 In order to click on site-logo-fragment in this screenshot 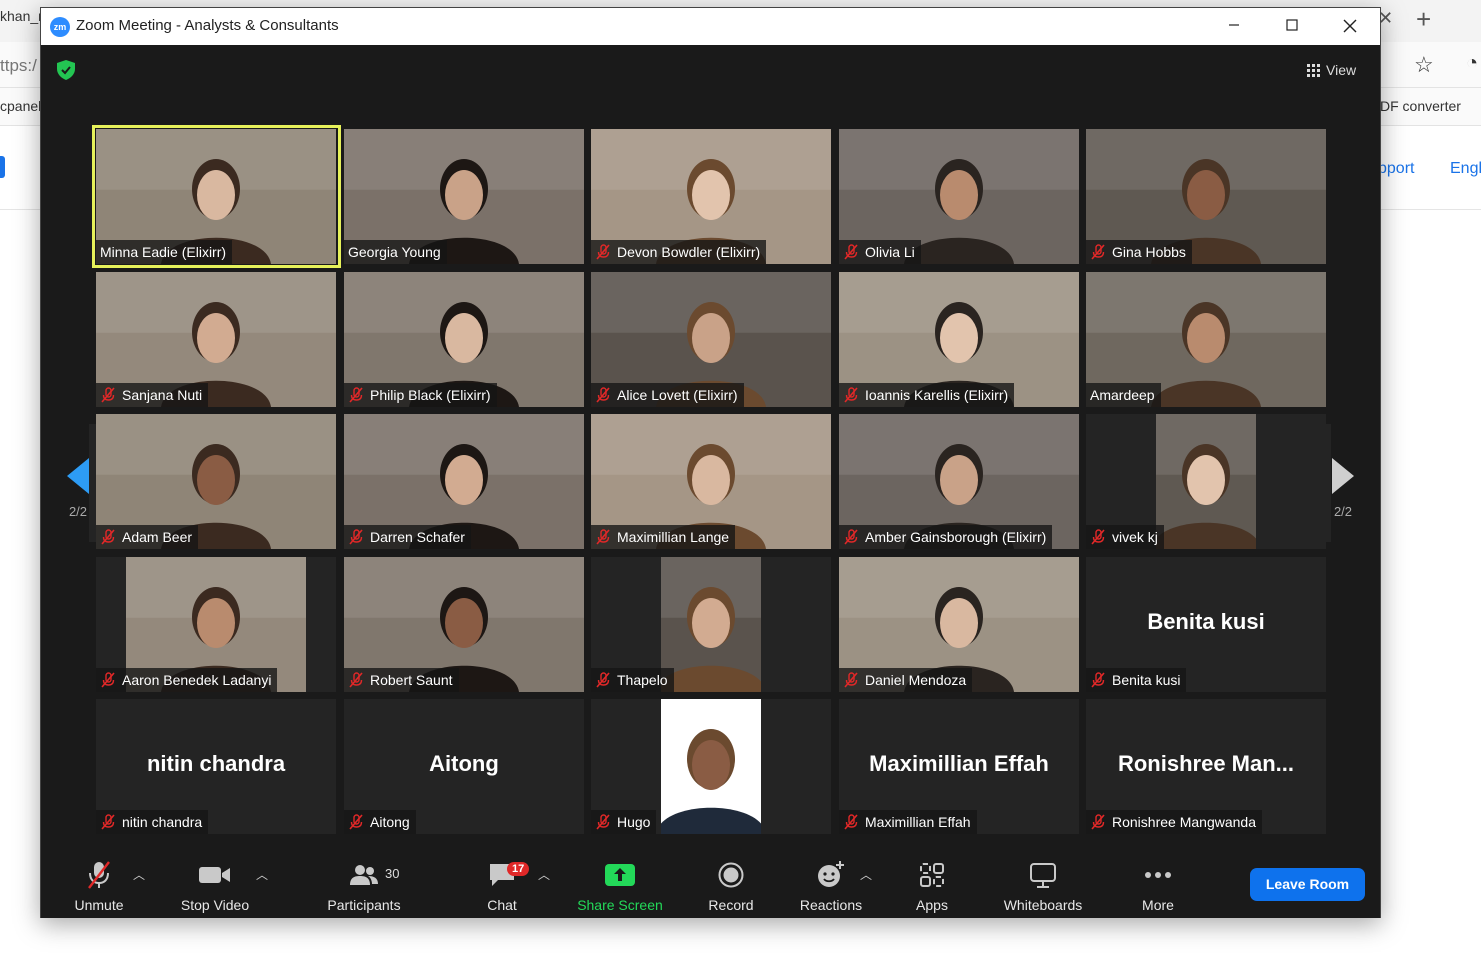, I will do `click(2, 167)`.